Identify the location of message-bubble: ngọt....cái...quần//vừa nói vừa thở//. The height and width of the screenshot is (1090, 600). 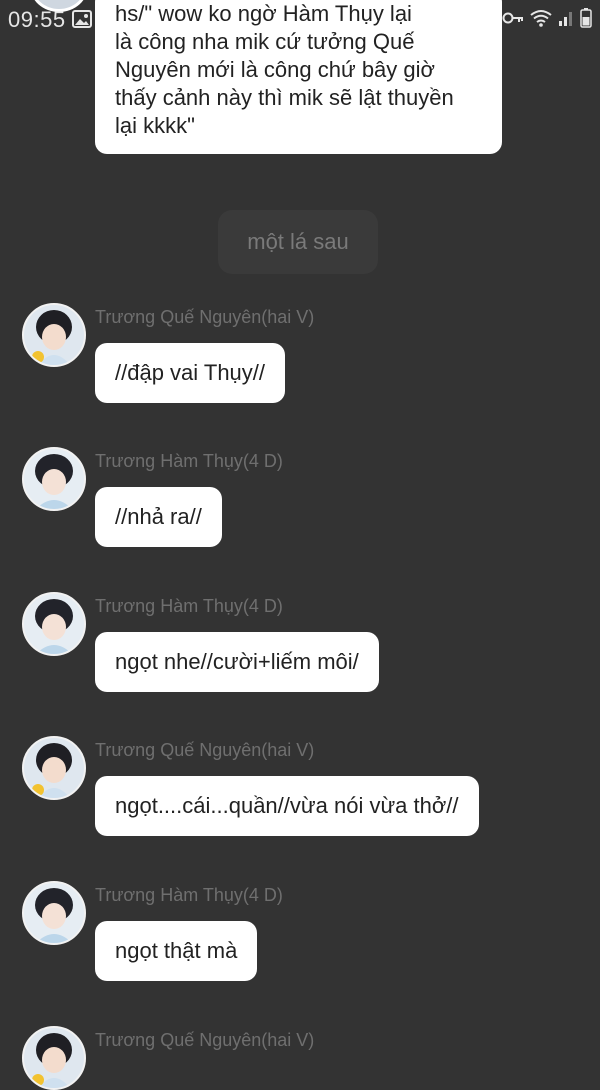
(287, 806).